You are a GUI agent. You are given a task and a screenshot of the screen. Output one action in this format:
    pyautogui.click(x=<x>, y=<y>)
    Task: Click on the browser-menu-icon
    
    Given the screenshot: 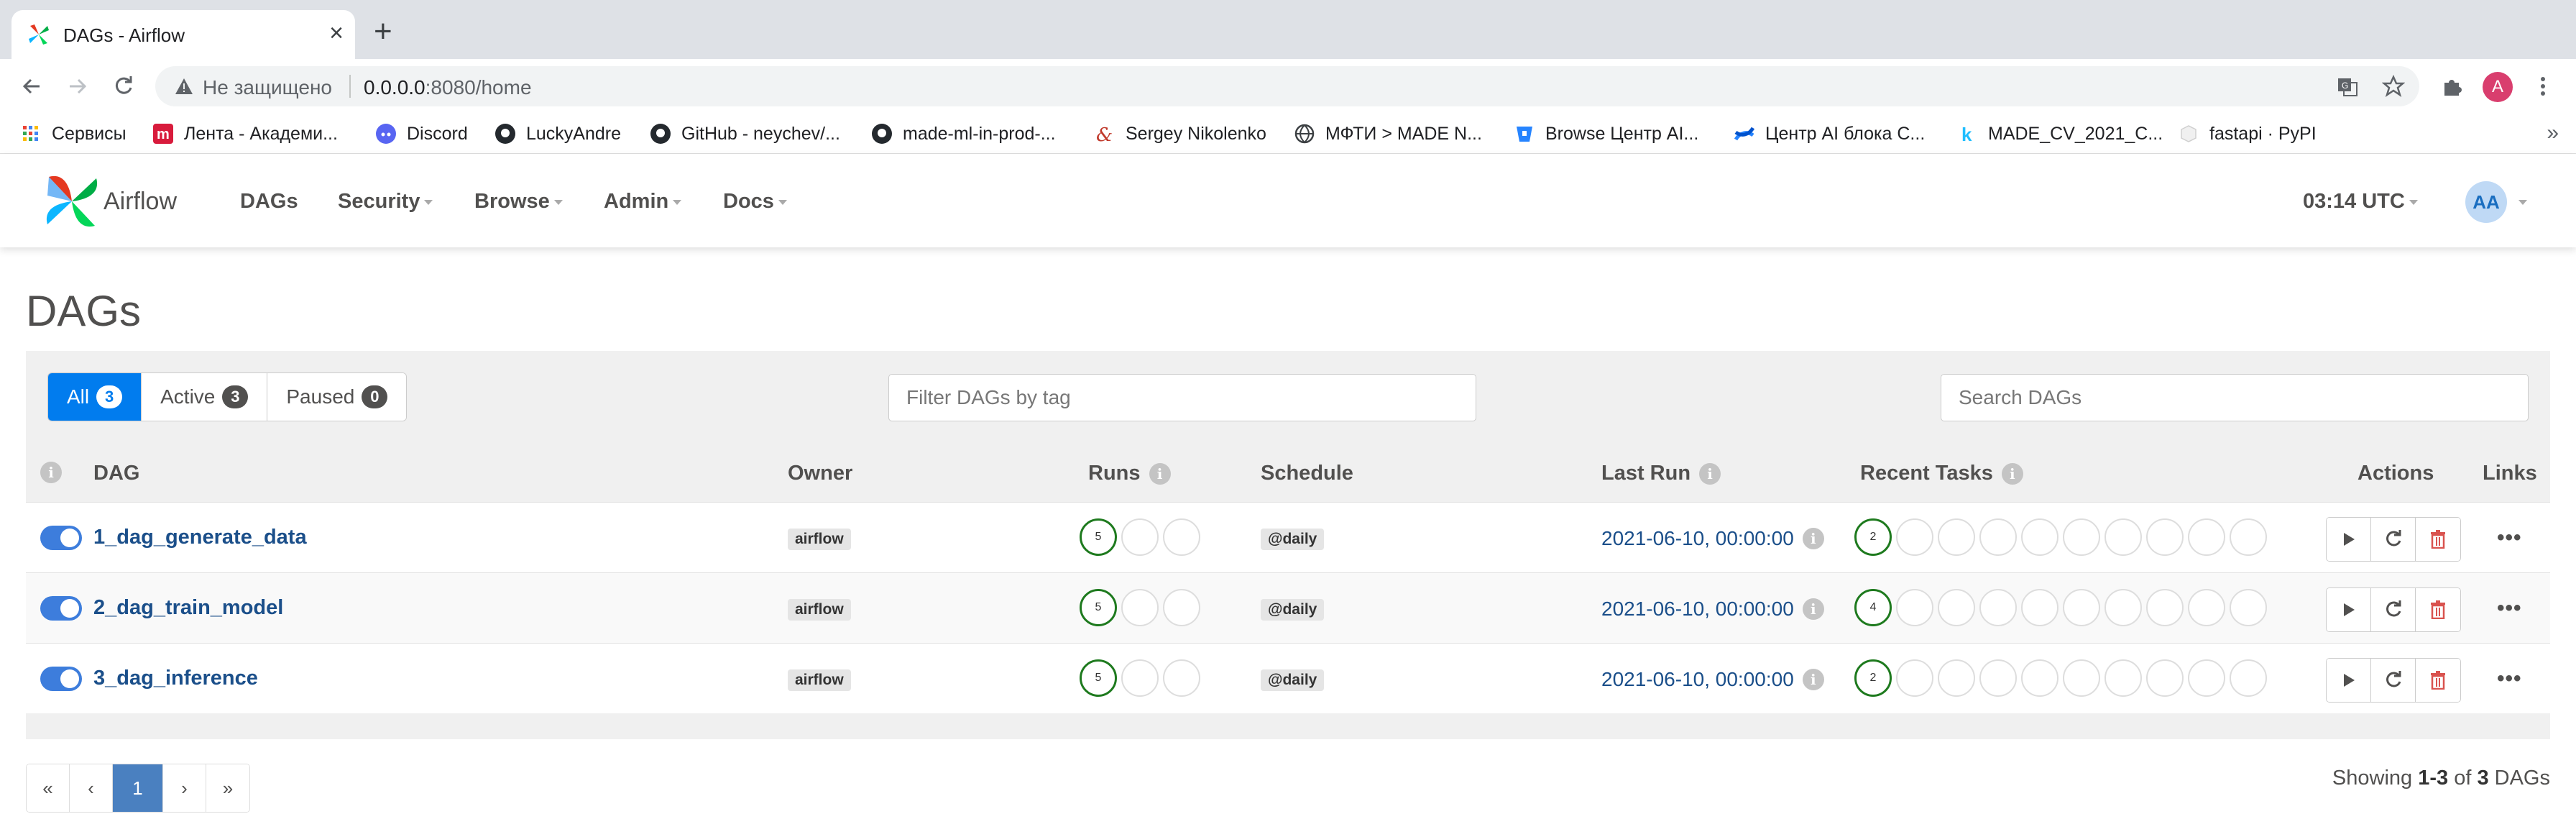 What is the action you would take?
    pyautogui.click(x=2543, y=86)
    